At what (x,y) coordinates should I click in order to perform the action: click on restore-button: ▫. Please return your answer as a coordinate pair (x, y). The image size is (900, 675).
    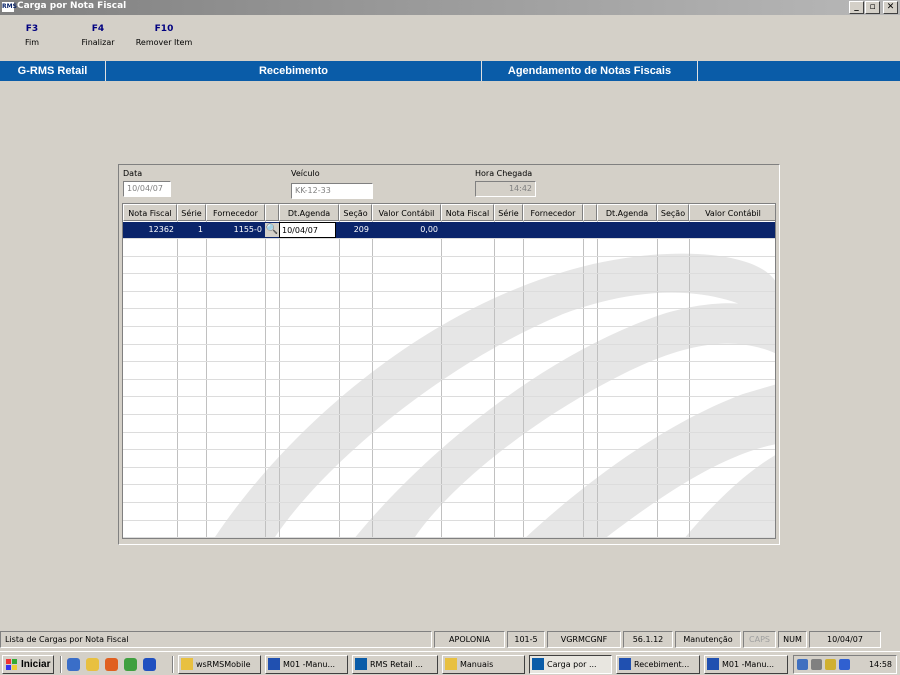
    Looking at the image, I should click on (872, 7).